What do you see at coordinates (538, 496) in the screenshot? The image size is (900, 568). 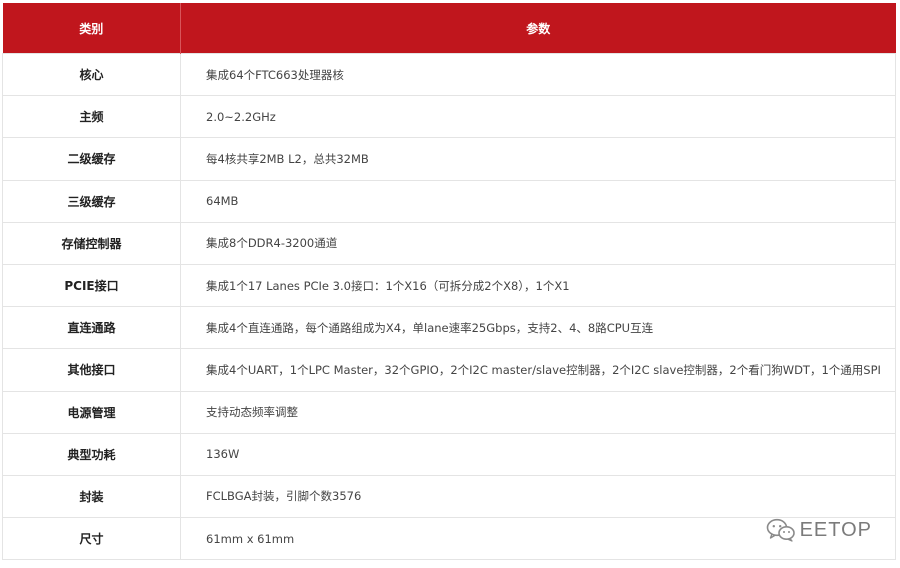 I see `row-value: FCLBGA封装，引脚个数3576` at bounding box center [538, 496].